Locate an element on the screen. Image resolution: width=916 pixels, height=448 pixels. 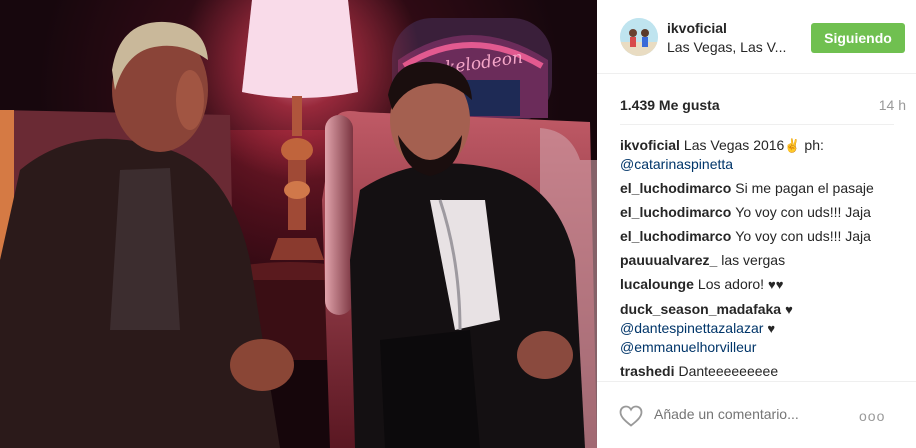
comment-user: trashedi is located at coordinates (647, 371).